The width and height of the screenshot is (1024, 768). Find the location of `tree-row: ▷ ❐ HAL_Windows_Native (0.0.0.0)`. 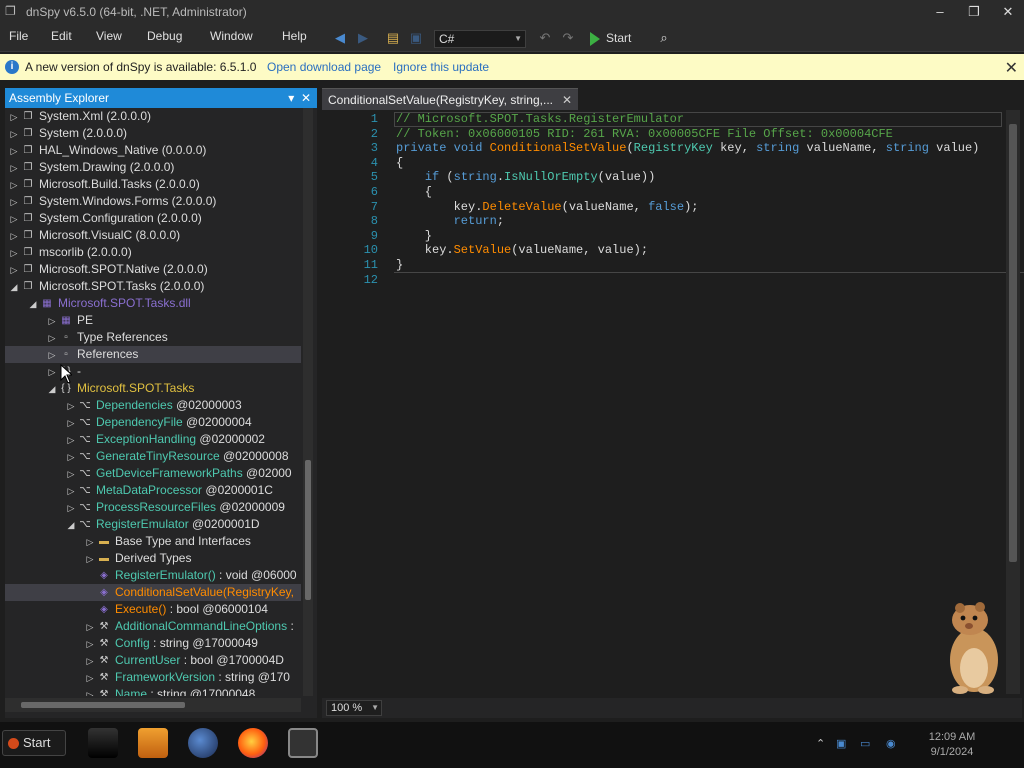

tree-row: ▷ ❐ HAL_Windows_Native (0.0.0.0) is located at coordinates (153, 150).